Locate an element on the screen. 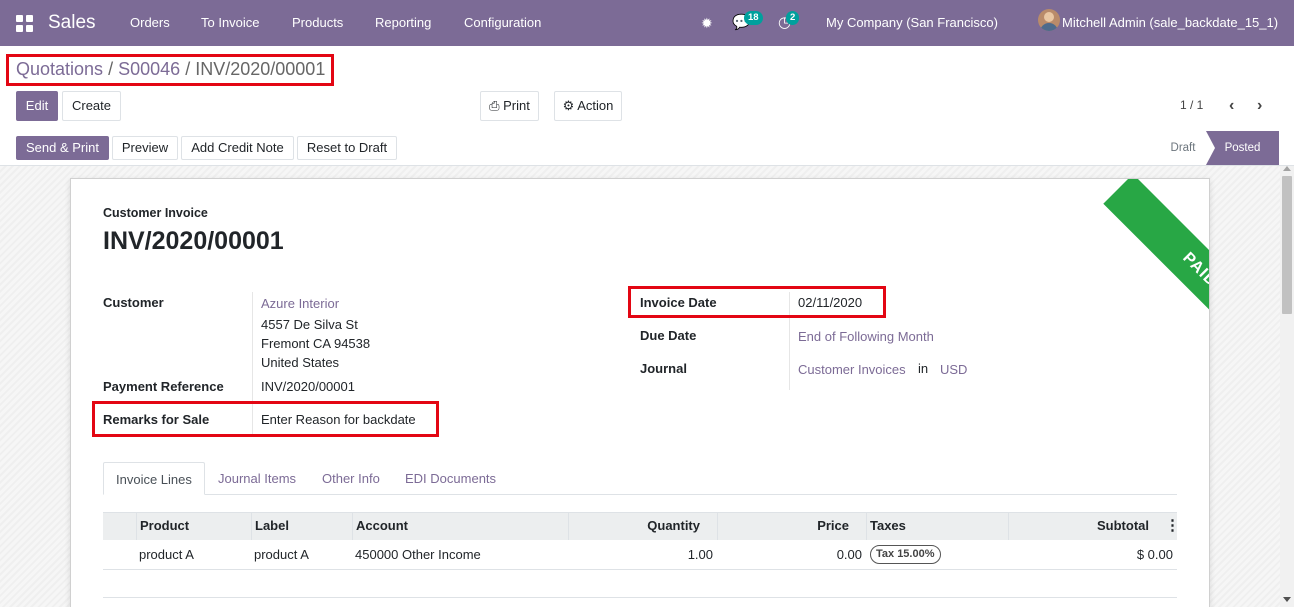  apps-menu-icon is located at coordinates (24, 23).